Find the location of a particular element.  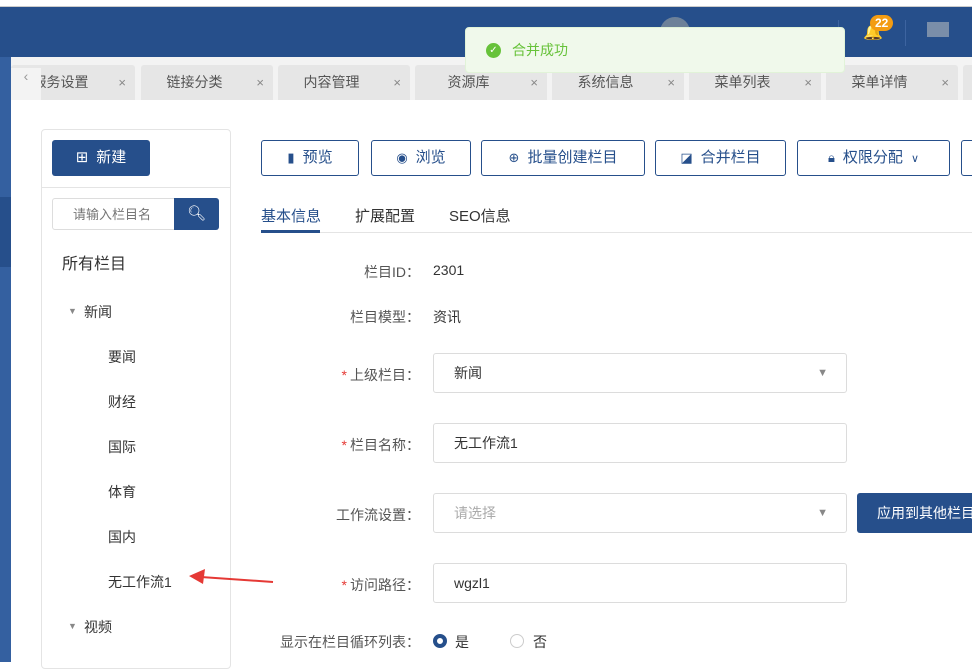

left-nav-active is located at coordinates (5, 232).